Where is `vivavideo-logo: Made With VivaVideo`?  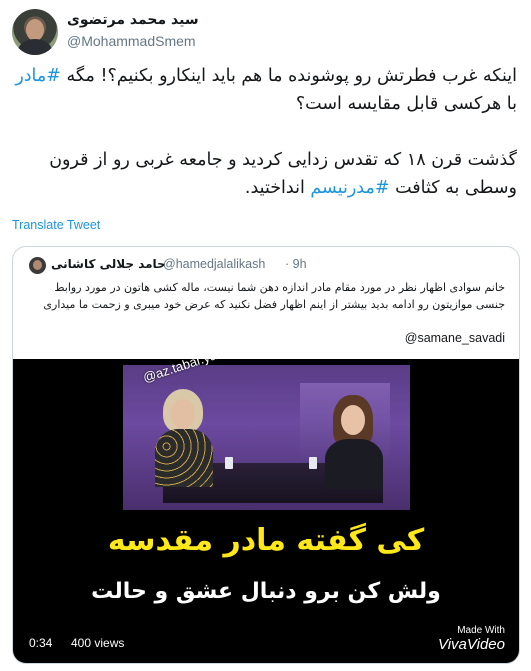 vivavideo-logo: Made With VivaVideo is located at coordinates (471, 639).